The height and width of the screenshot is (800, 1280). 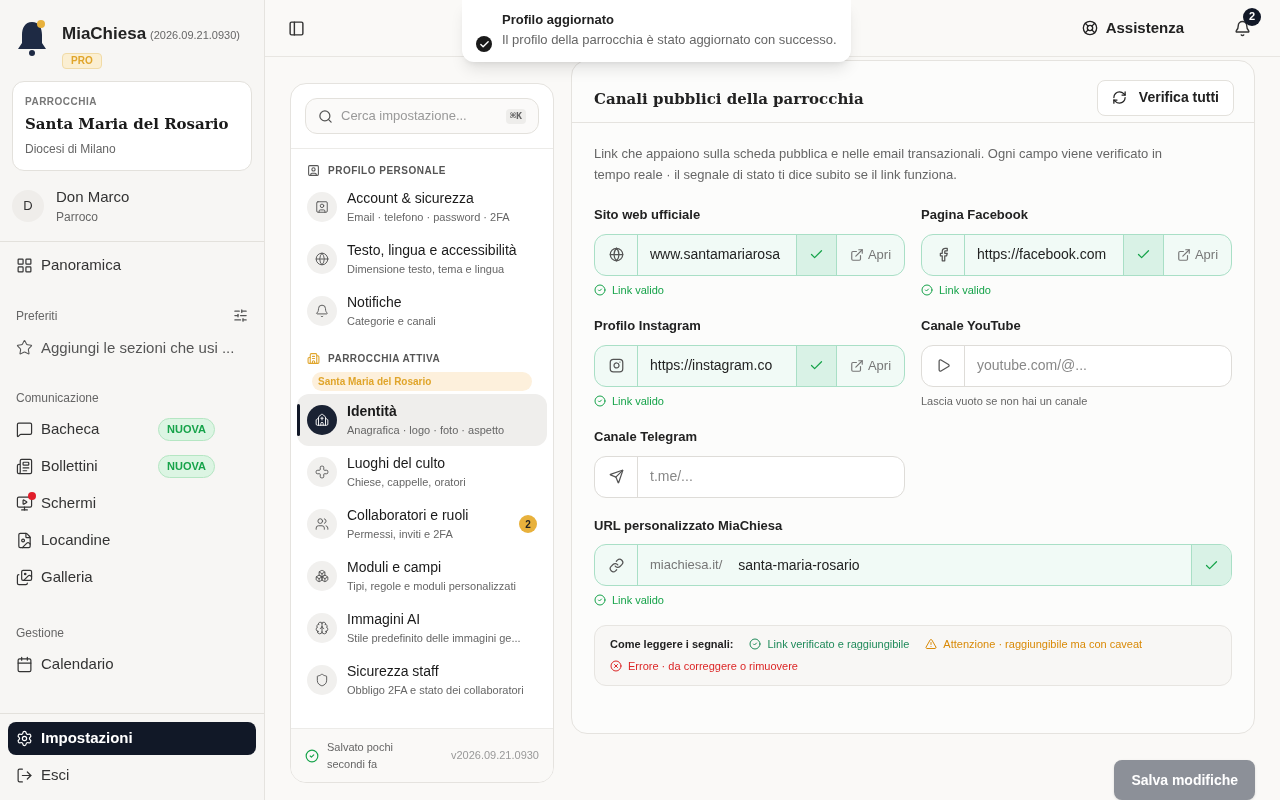 What do you see at coordinates (1044, 254) in the screenshot?
I see `url-input: https://facebook.com` at bounding box center [1044, 254].